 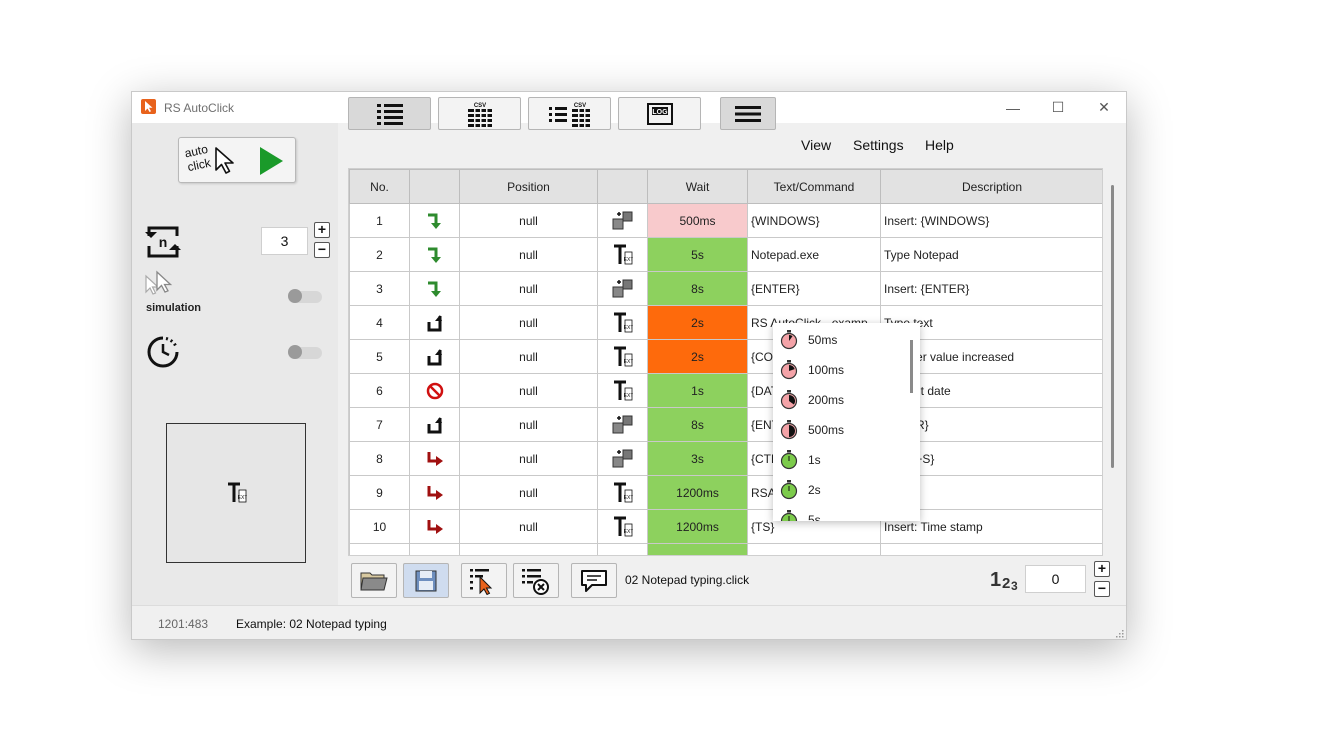 I want to click on row-description: Type Notepad, so click(x=991, y=254).